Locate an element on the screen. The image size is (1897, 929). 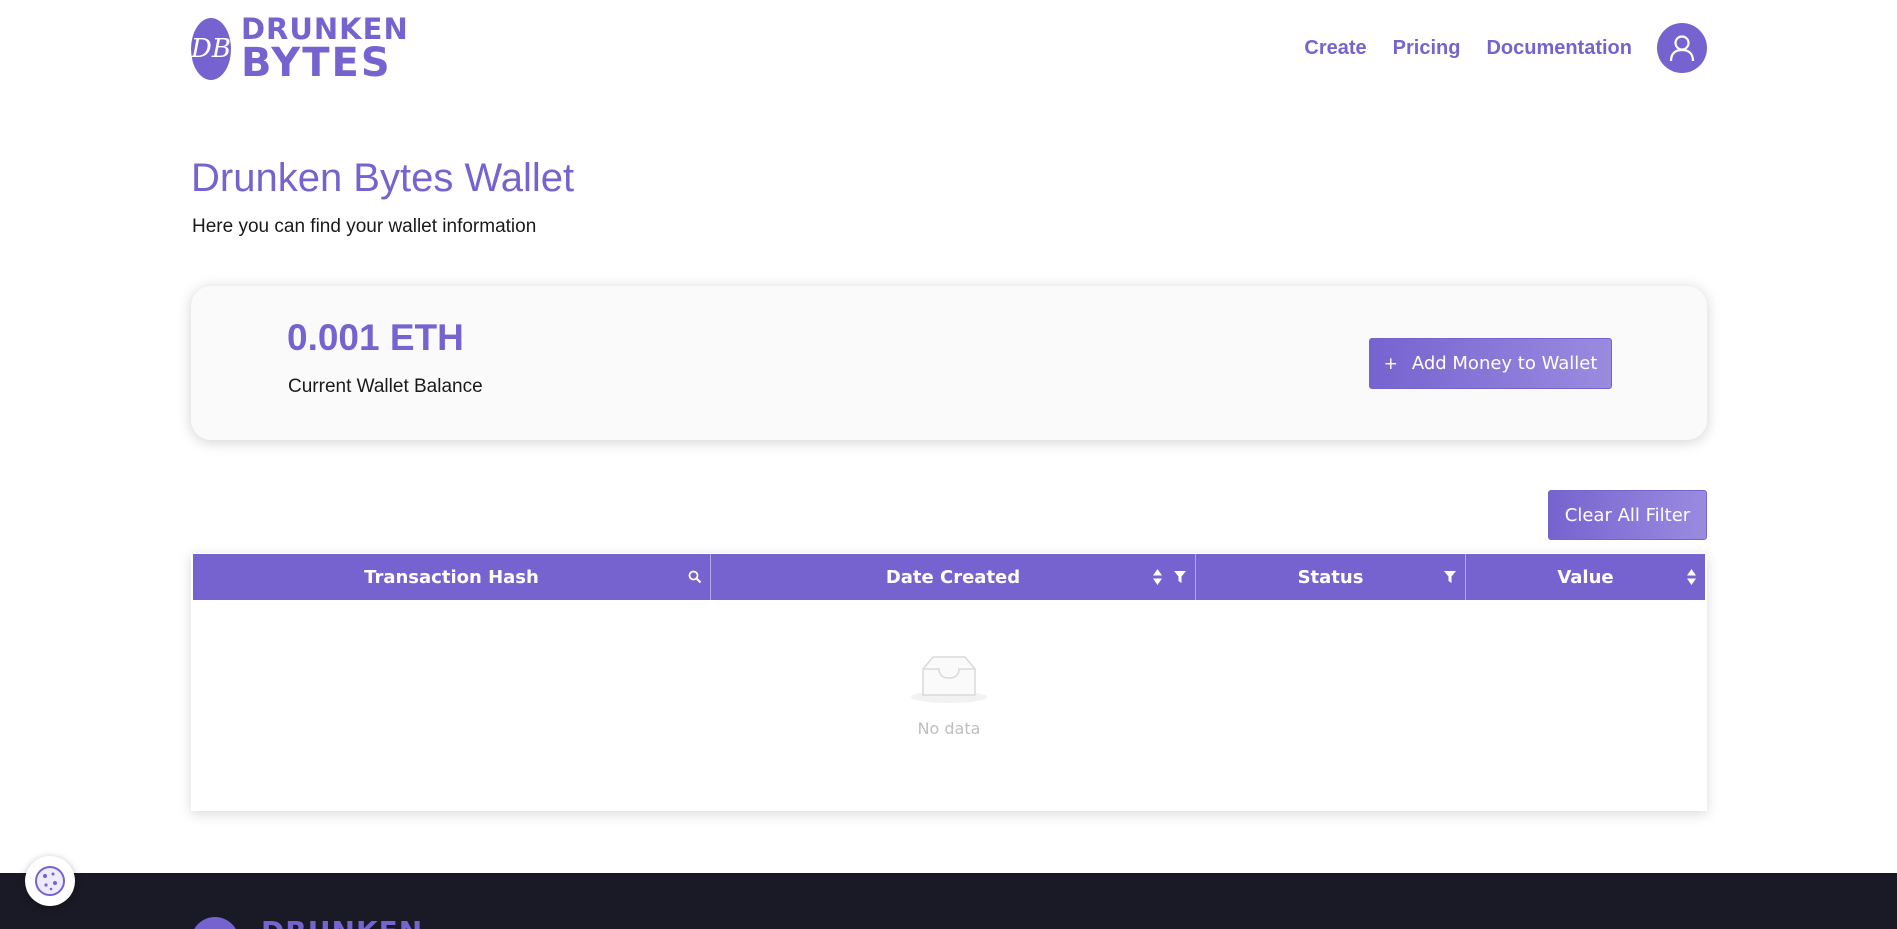
column-label: Transaction Hash is located at coordinates (451, 577).